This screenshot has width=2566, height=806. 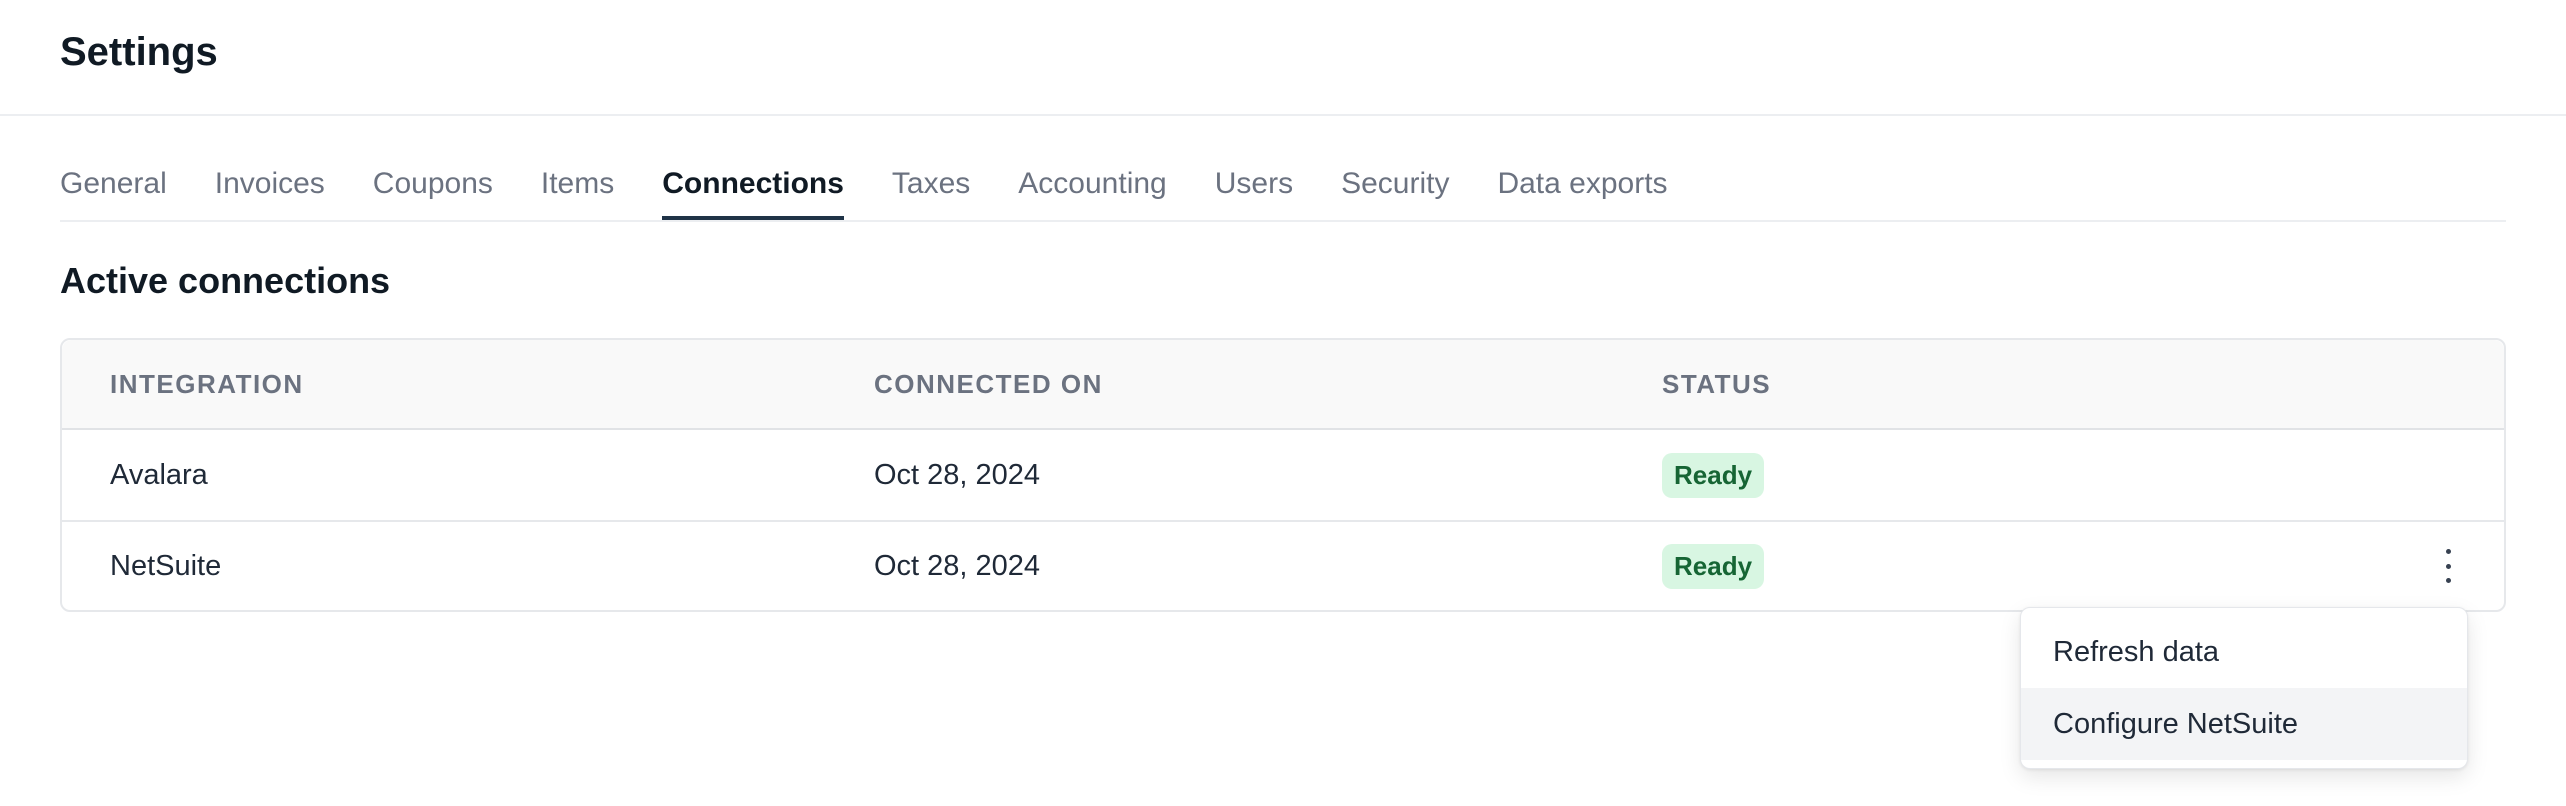 What do you see at coordinates (2244, 652) in the screenshot?
I see `menu-item-refresh-data: Refresh data` at bounding box center [2244, 652].